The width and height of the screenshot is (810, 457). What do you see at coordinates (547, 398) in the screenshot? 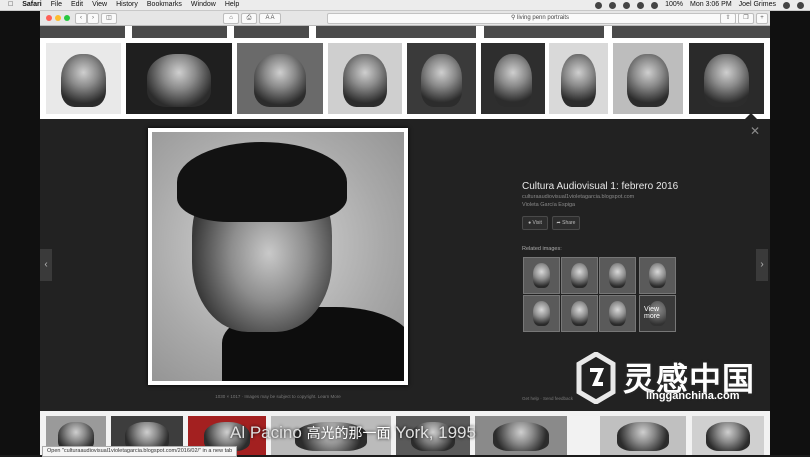
I see `feedback-links: Get help · Send feedback` at bounding box center [547, 398].